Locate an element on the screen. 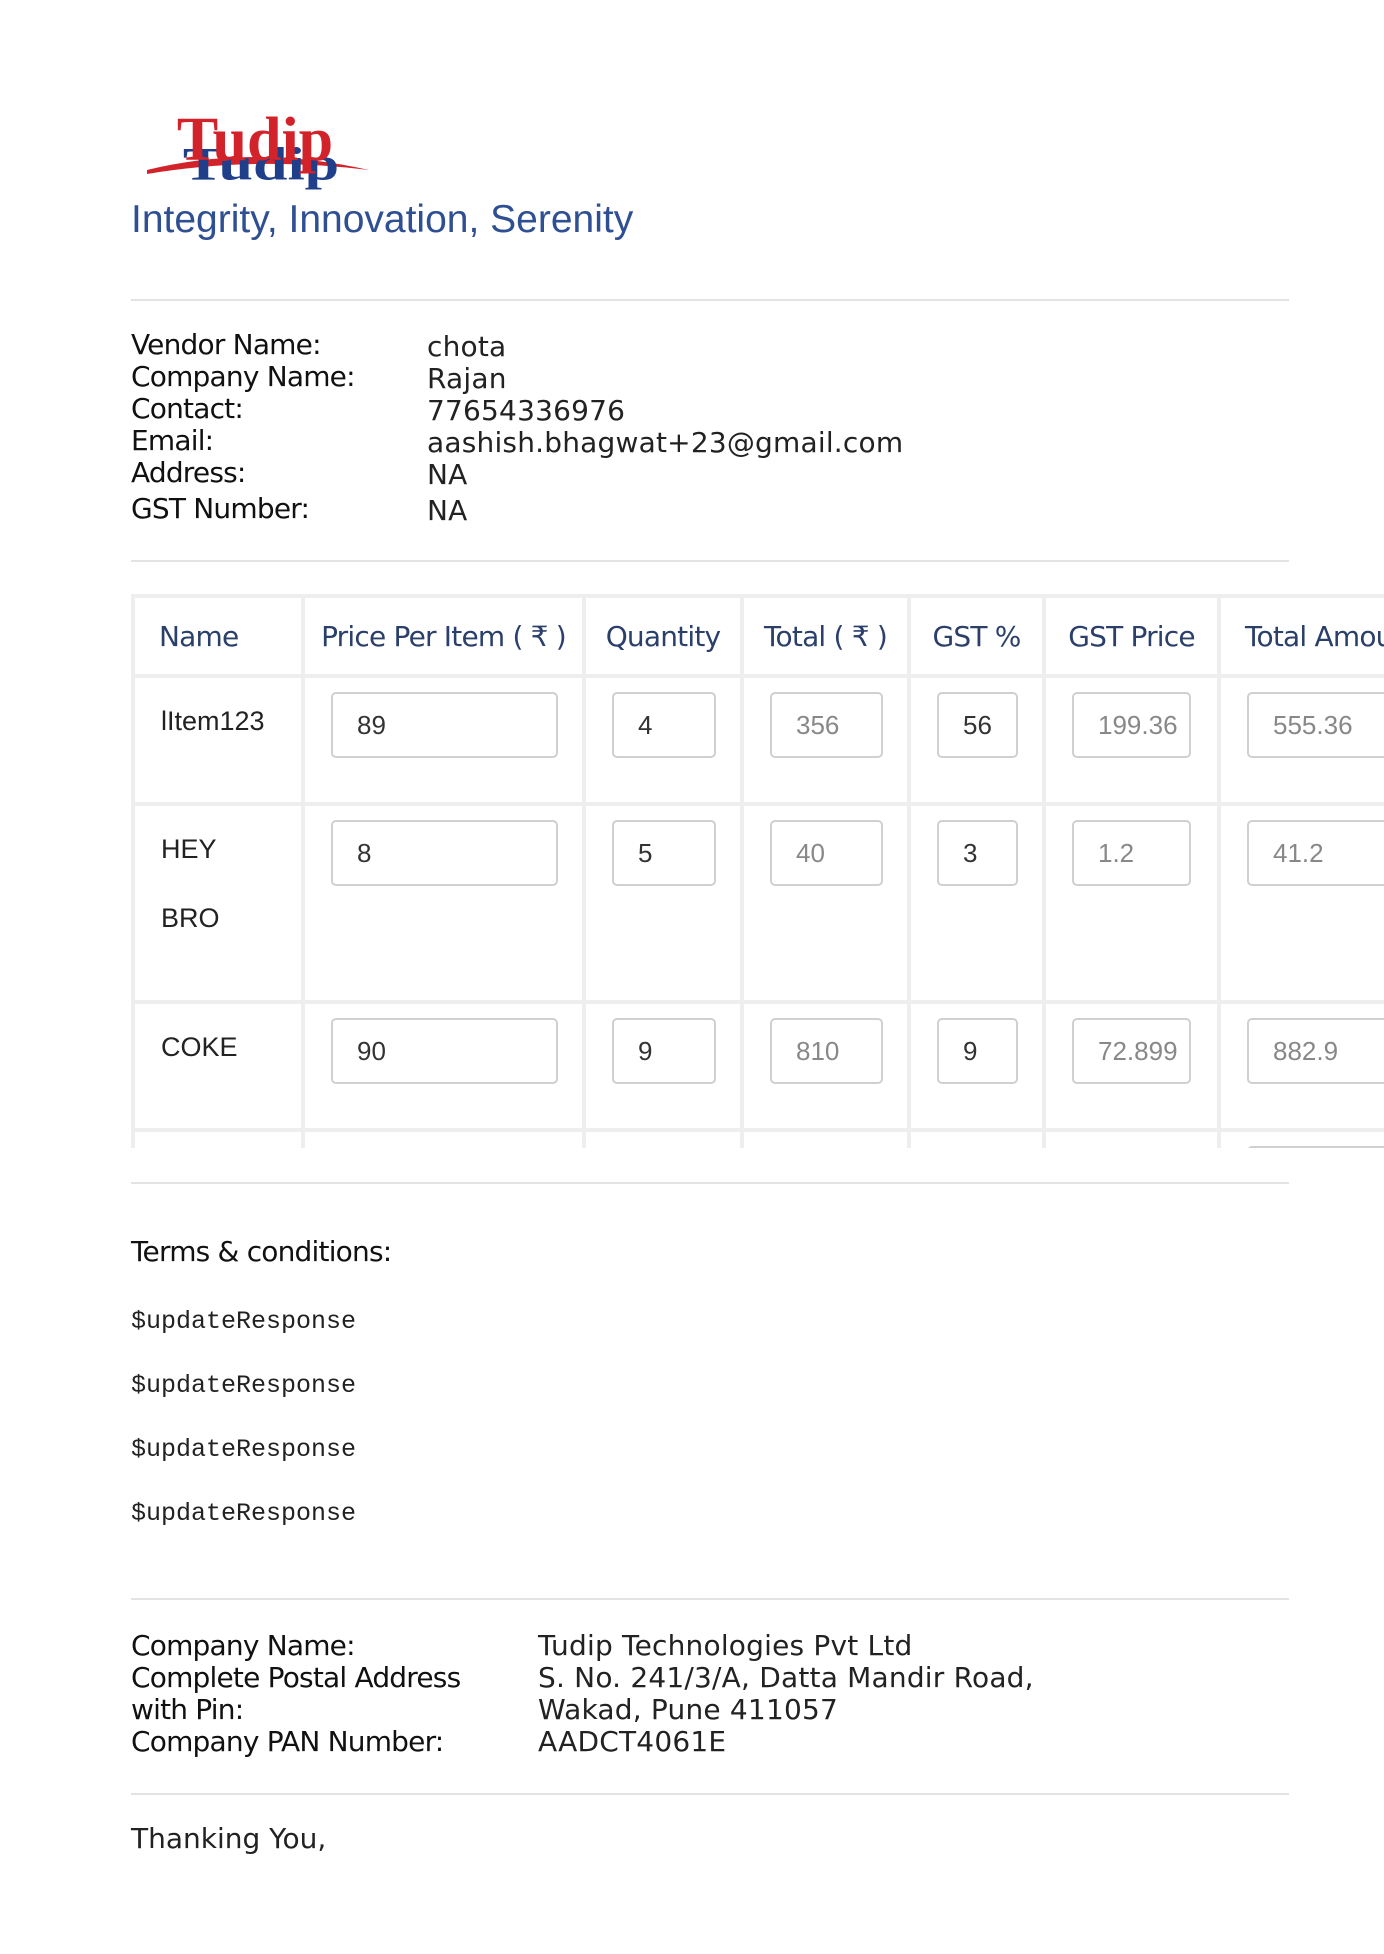 This screenshot has height=1954, width=1384. vendor-email-label: Email: is located at coordinates (172, 440).